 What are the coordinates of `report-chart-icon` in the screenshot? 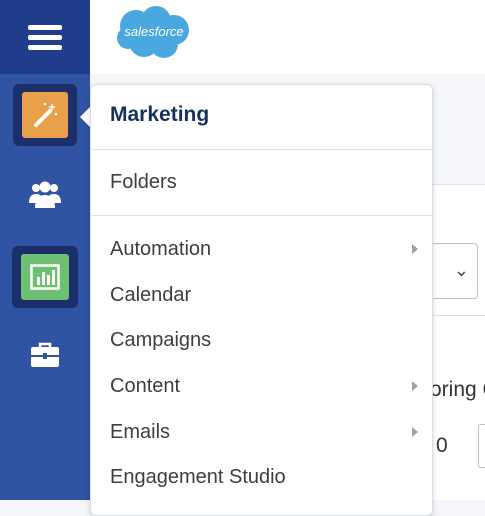 It's located at (45, 277).